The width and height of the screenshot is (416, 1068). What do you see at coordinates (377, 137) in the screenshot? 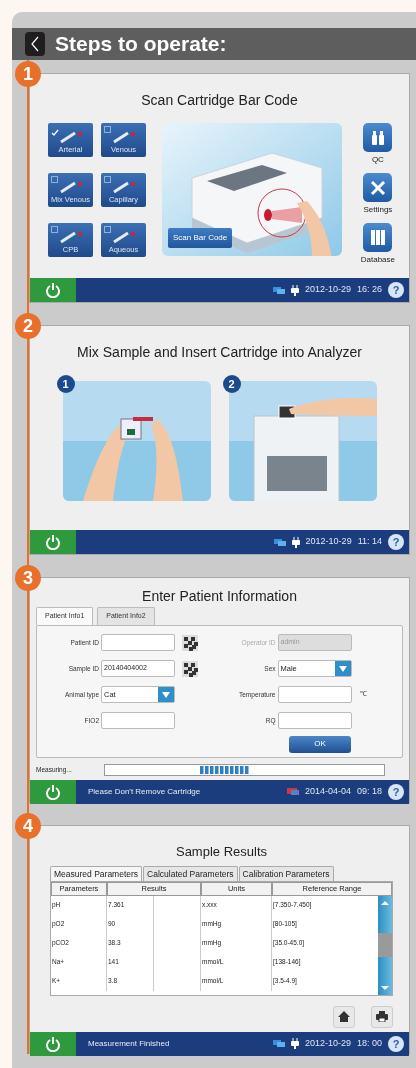
I see `vials-icon` at bounding box center [377, 137].